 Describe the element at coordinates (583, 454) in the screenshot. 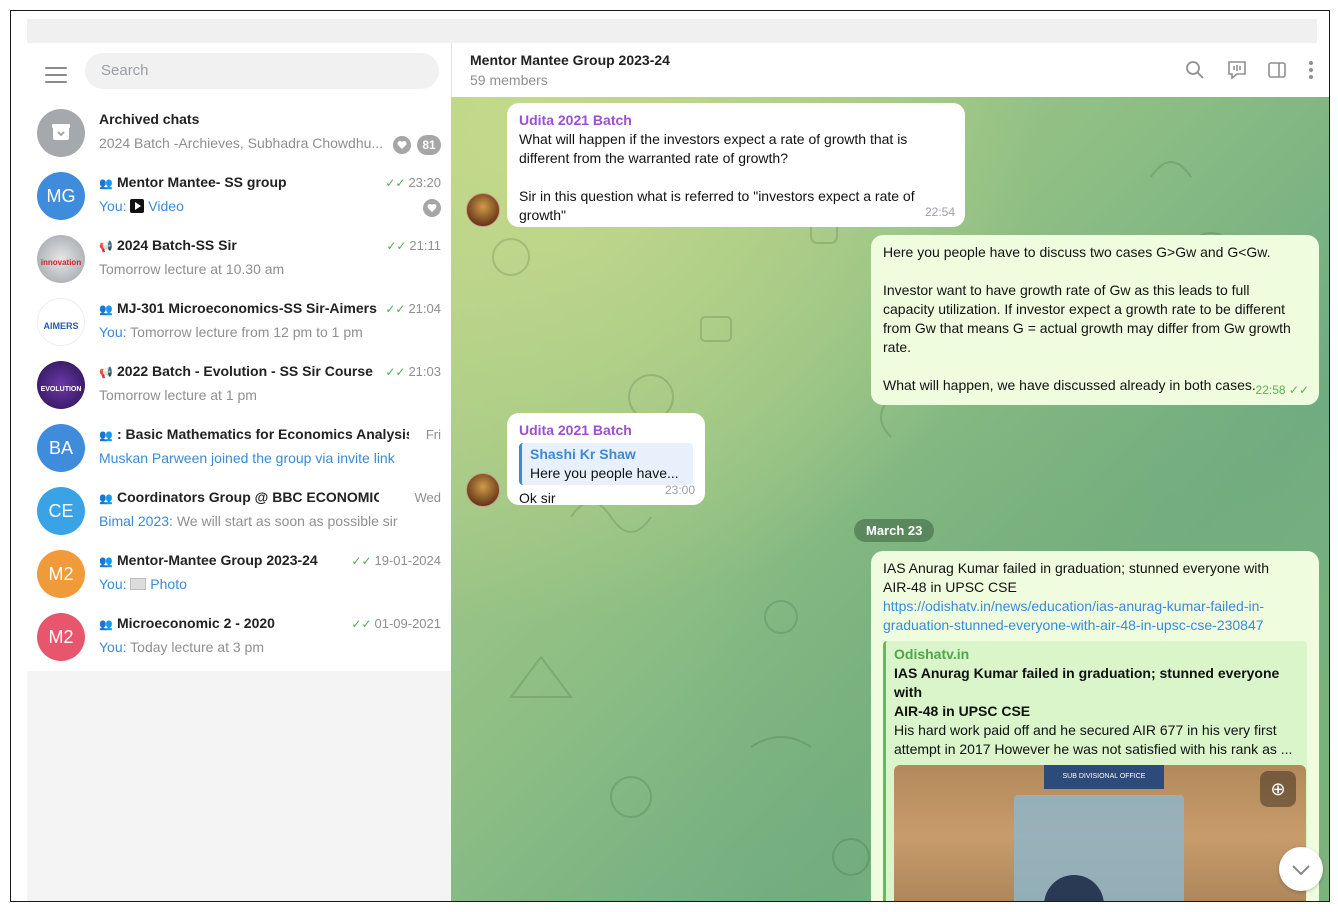

I see `reply-author: Shashi Kr Shaw` at that location.